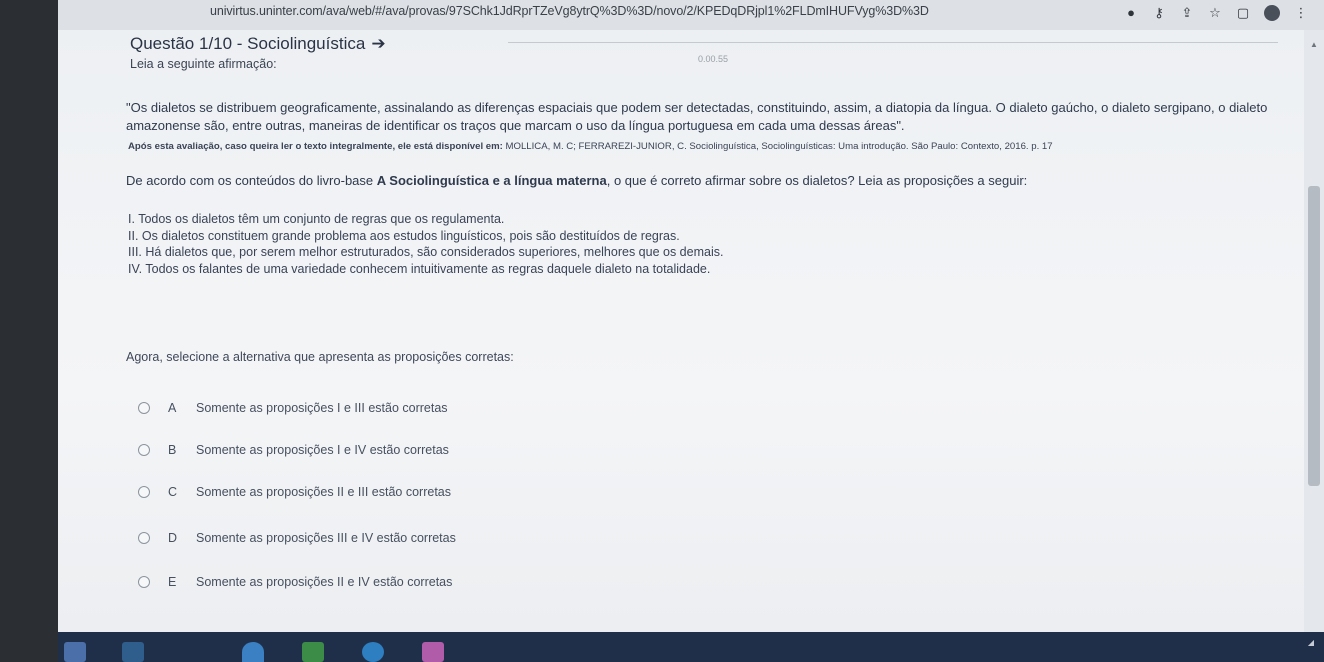 The image size is (1324, 662). I want to click on share-icon: ⇪, so click(1187, 13).